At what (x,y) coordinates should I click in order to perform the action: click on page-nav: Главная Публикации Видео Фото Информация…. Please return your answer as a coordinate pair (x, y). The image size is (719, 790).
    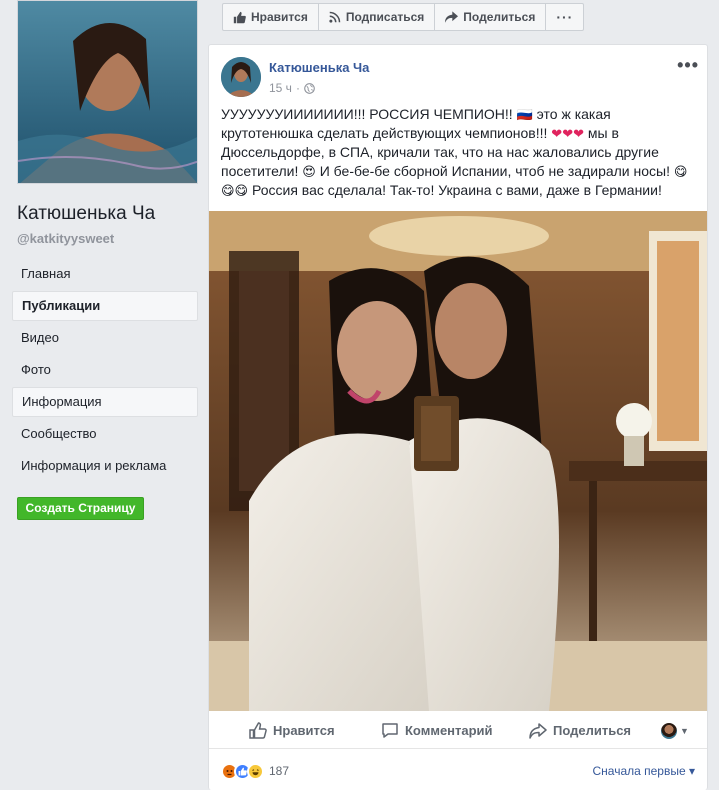
    Looking at the image, I should click on (105, 371).